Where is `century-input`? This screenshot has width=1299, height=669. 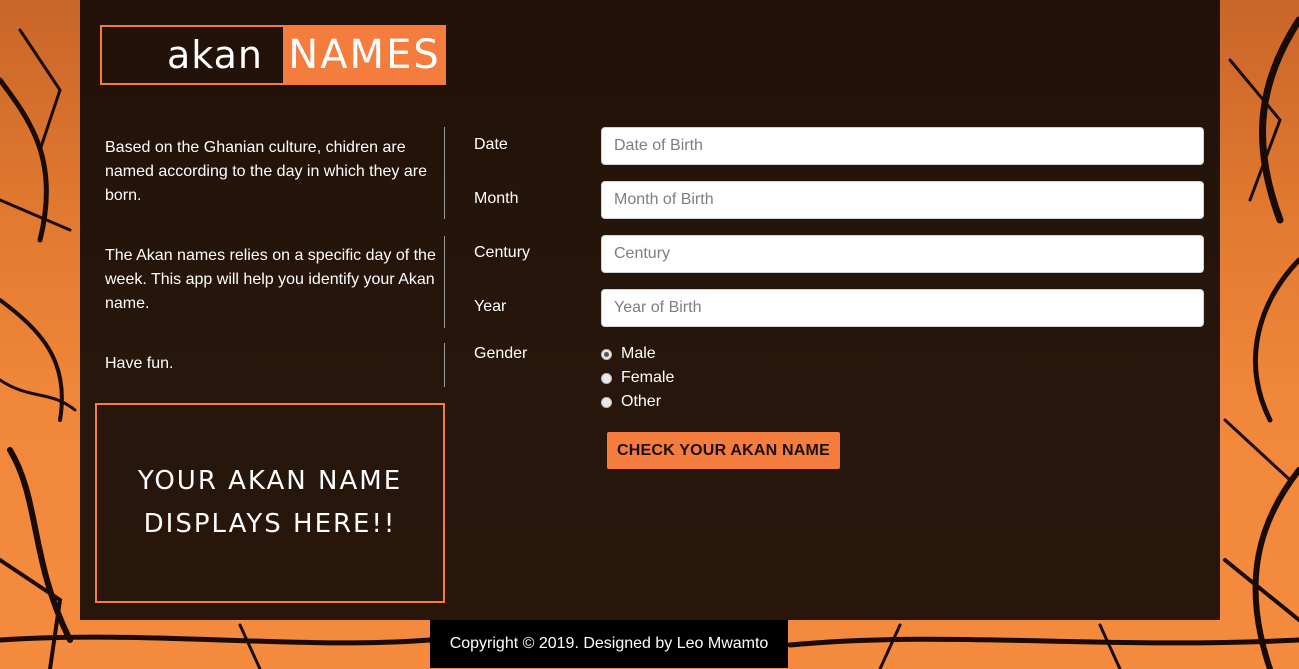
century-input is located at coordinates (902, 254).